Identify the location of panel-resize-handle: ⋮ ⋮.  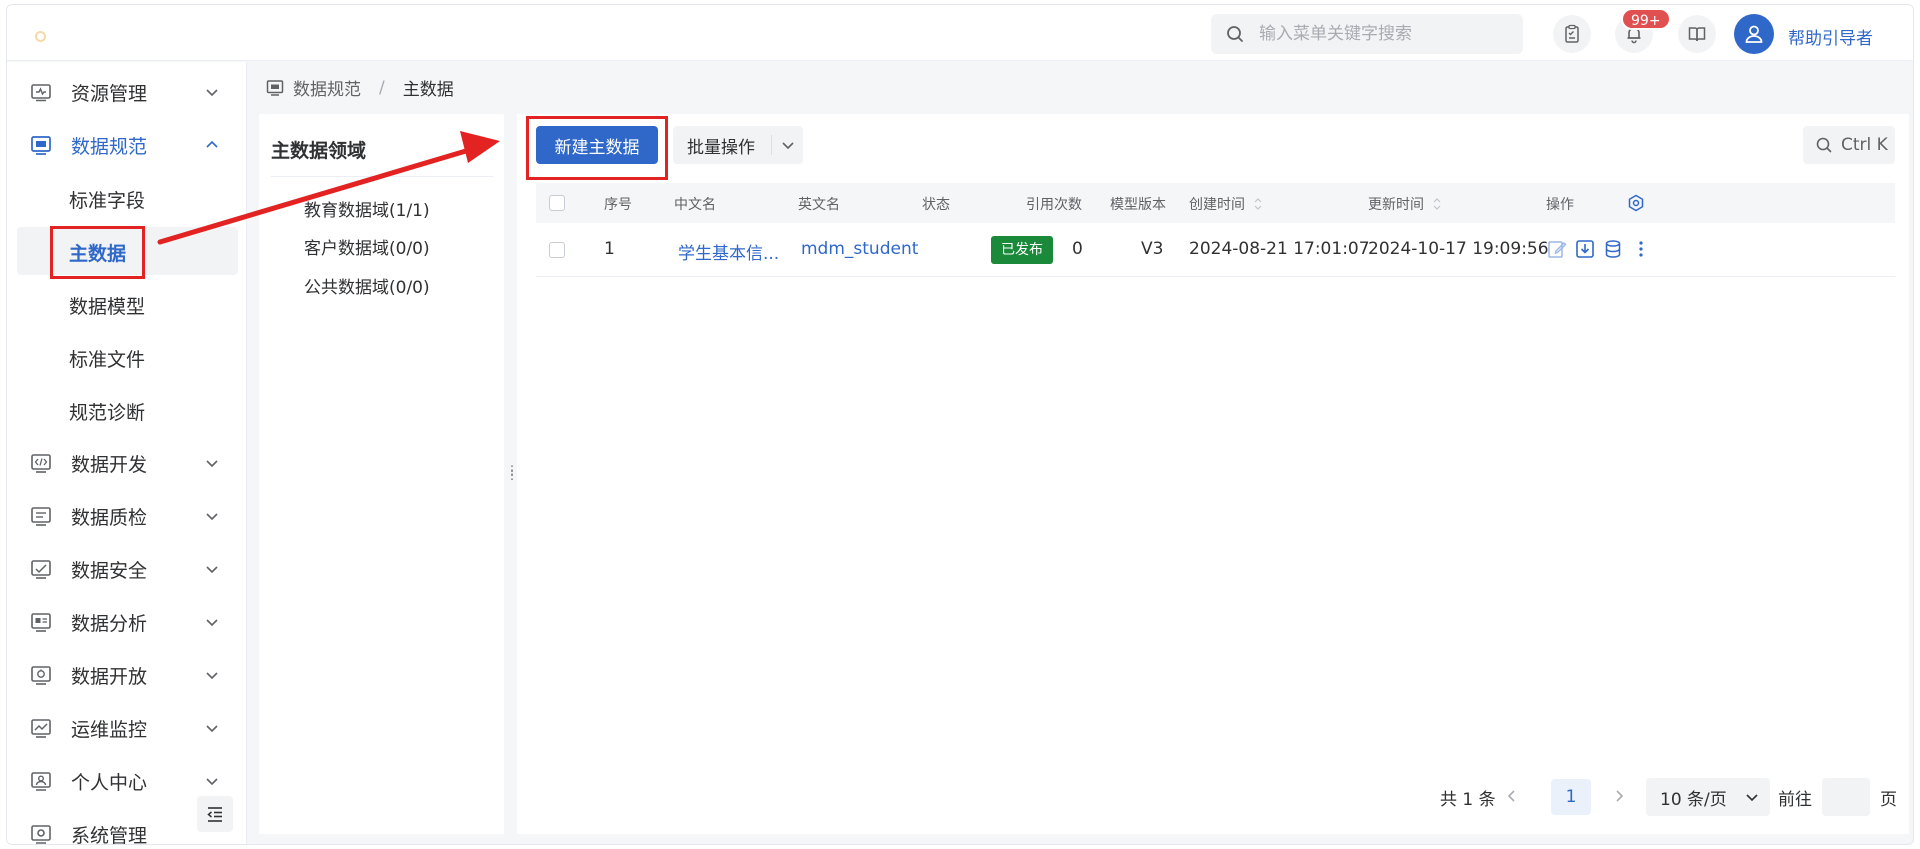
(511, 474).